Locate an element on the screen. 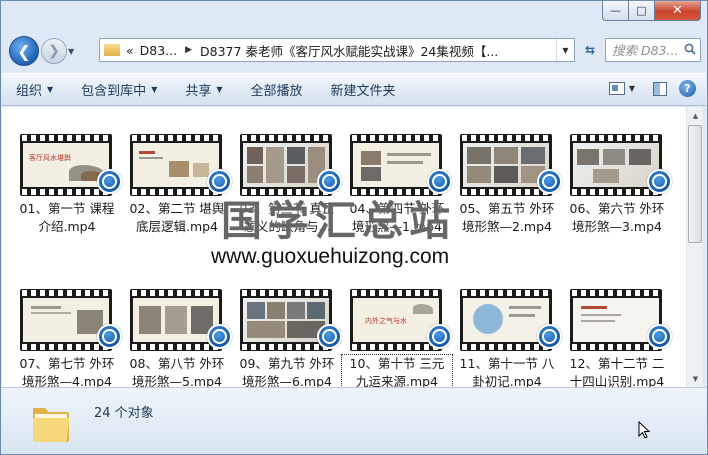 The height and width of the screenshot is (455, 708). file-item: 02、第二节 堪舆底层逻辑.mp4 is located at coordinates (177, 211).